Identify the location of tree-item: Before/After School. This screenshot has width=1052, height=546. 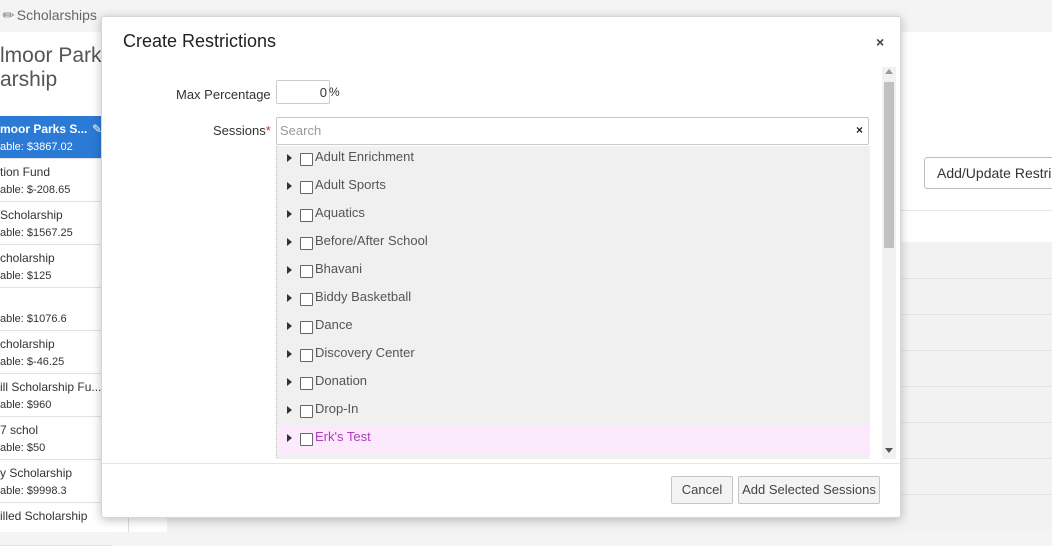
(573, 244).